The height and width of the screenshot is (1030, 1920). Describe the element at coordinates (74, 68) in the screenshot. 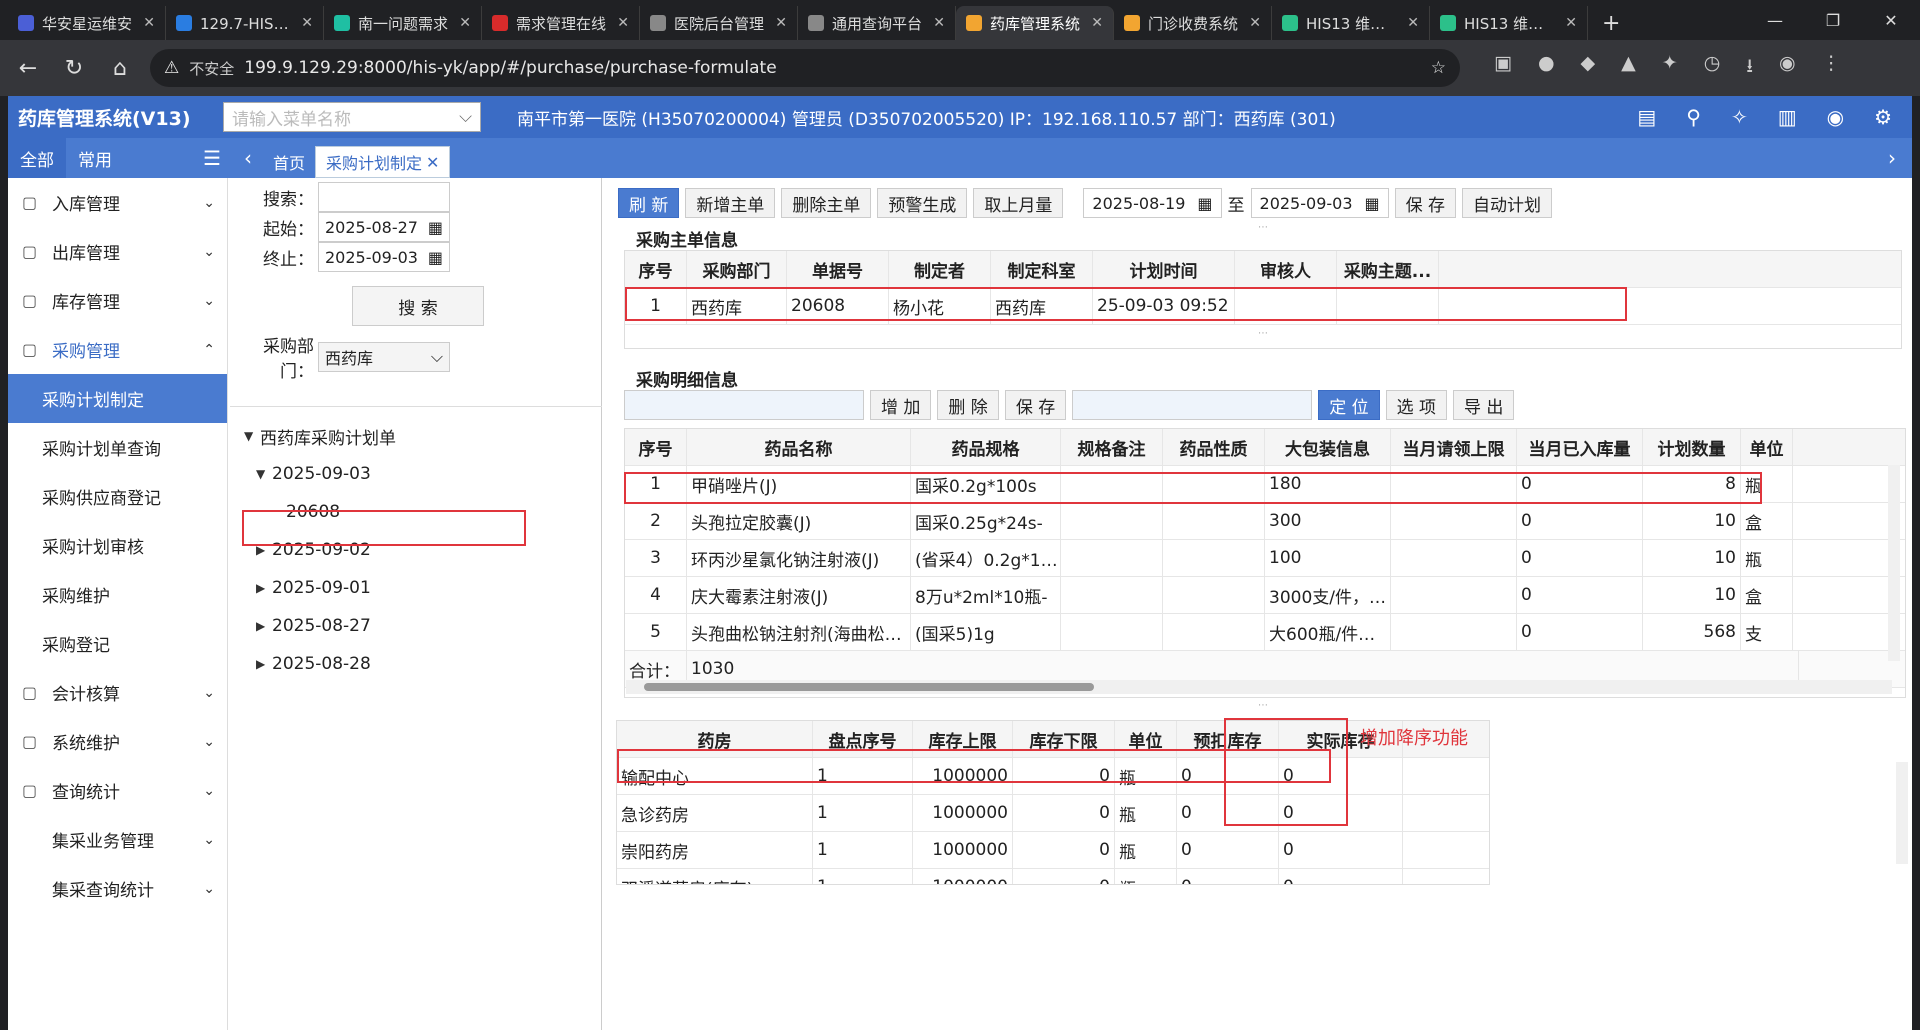

I see `reload-icon: ↻` at that location.